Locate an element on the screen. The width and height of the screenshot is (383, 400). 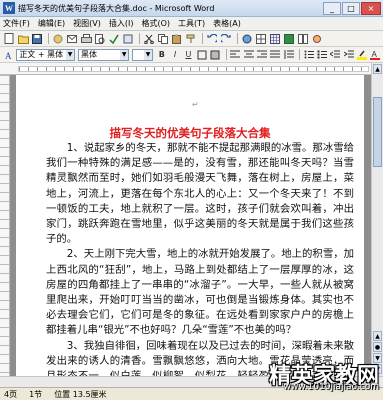
style-select-value: 正文 + 黑体 is located at coordinates (41, 54).